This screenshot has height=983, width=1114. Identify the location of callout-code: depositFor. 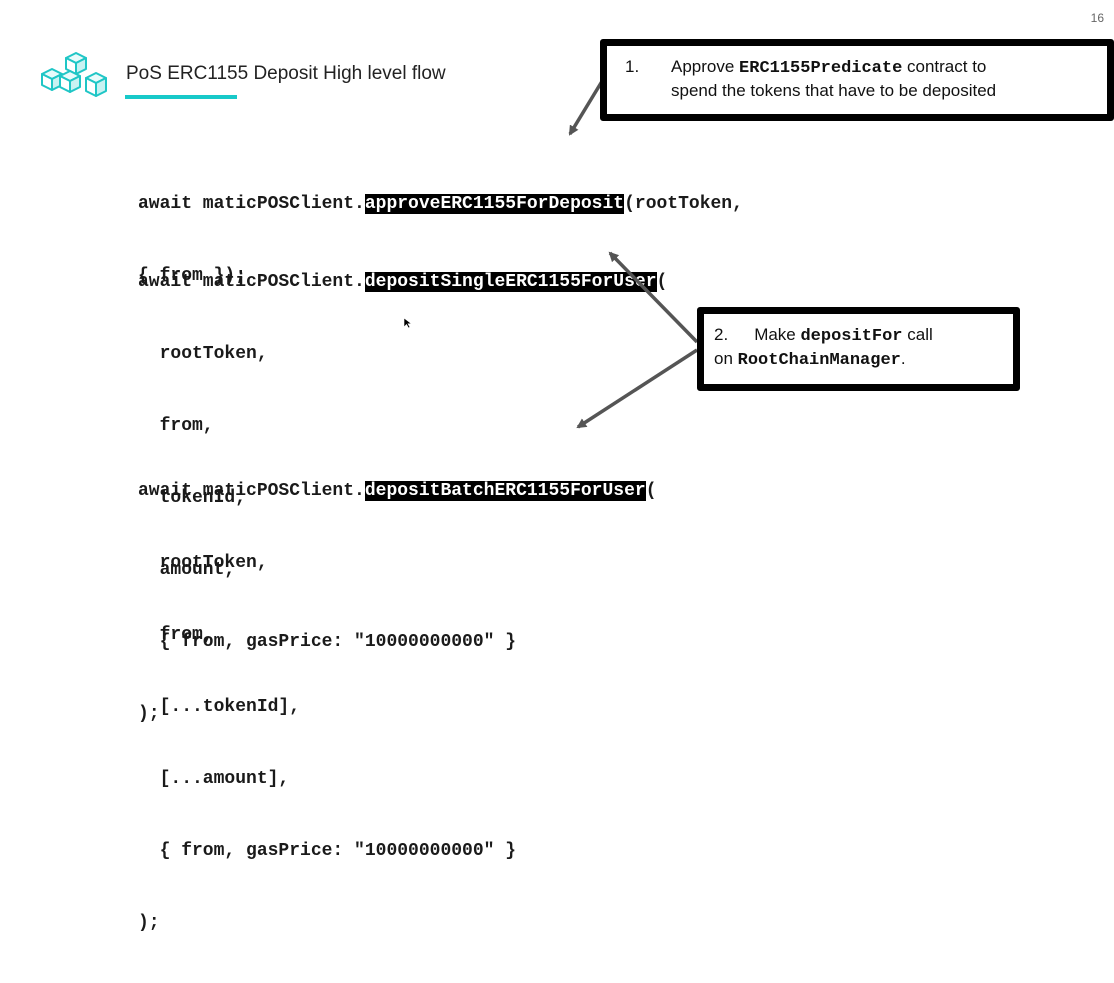
(851, 336).